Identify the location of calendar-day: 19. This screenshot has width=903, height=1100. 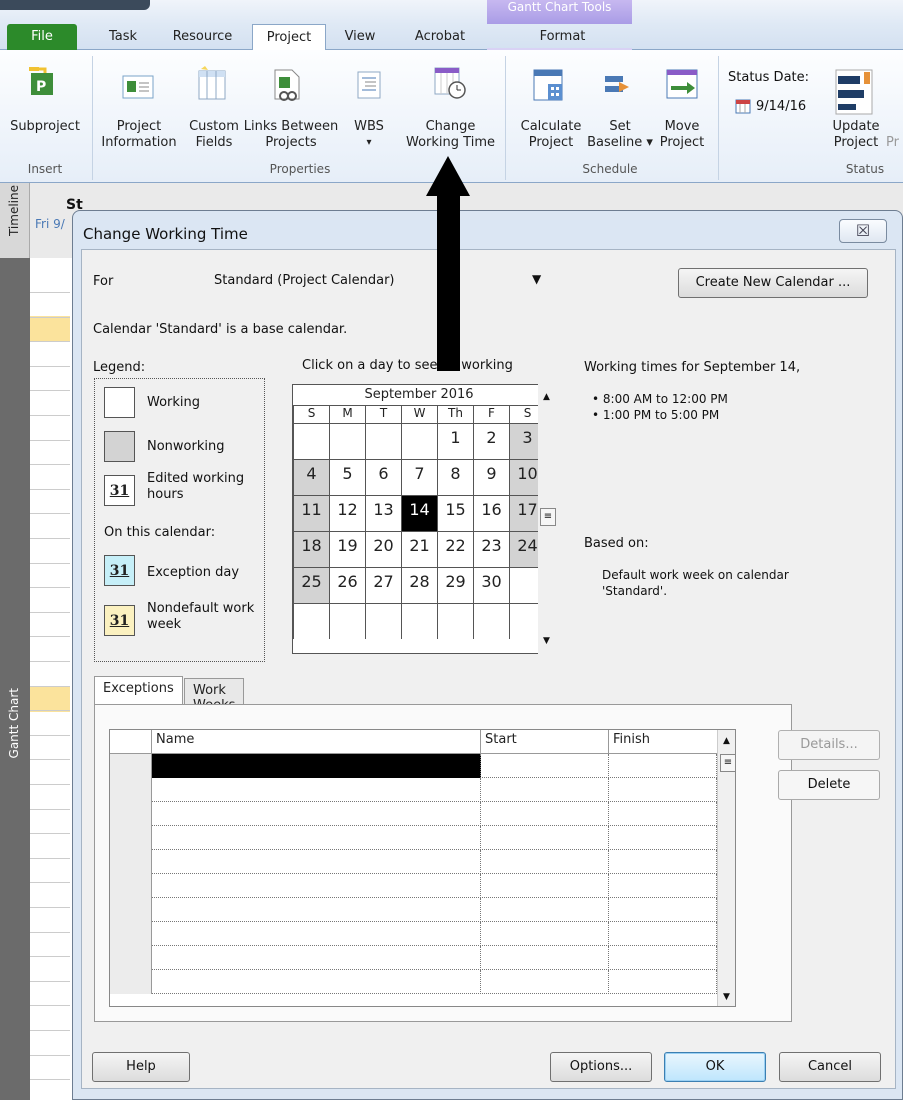
(347, 549).